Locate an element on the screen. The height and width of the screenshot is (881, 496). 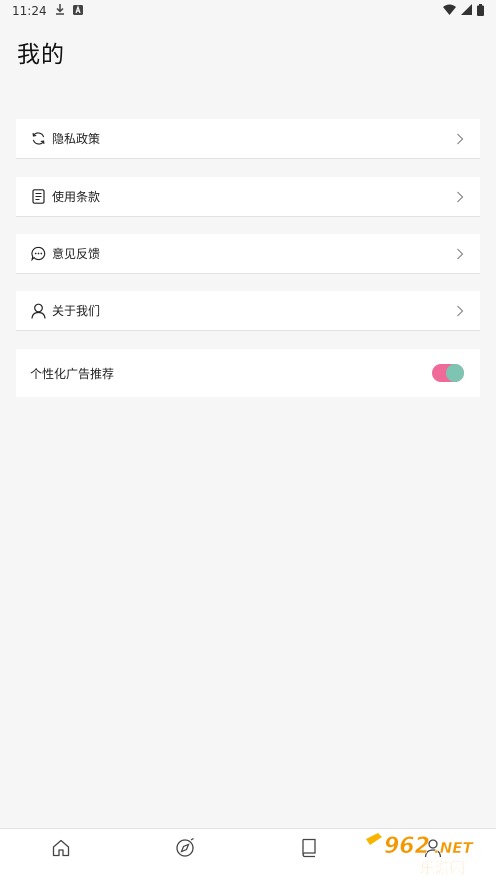
nav-bookshelf is located at coordinates (309, 850).